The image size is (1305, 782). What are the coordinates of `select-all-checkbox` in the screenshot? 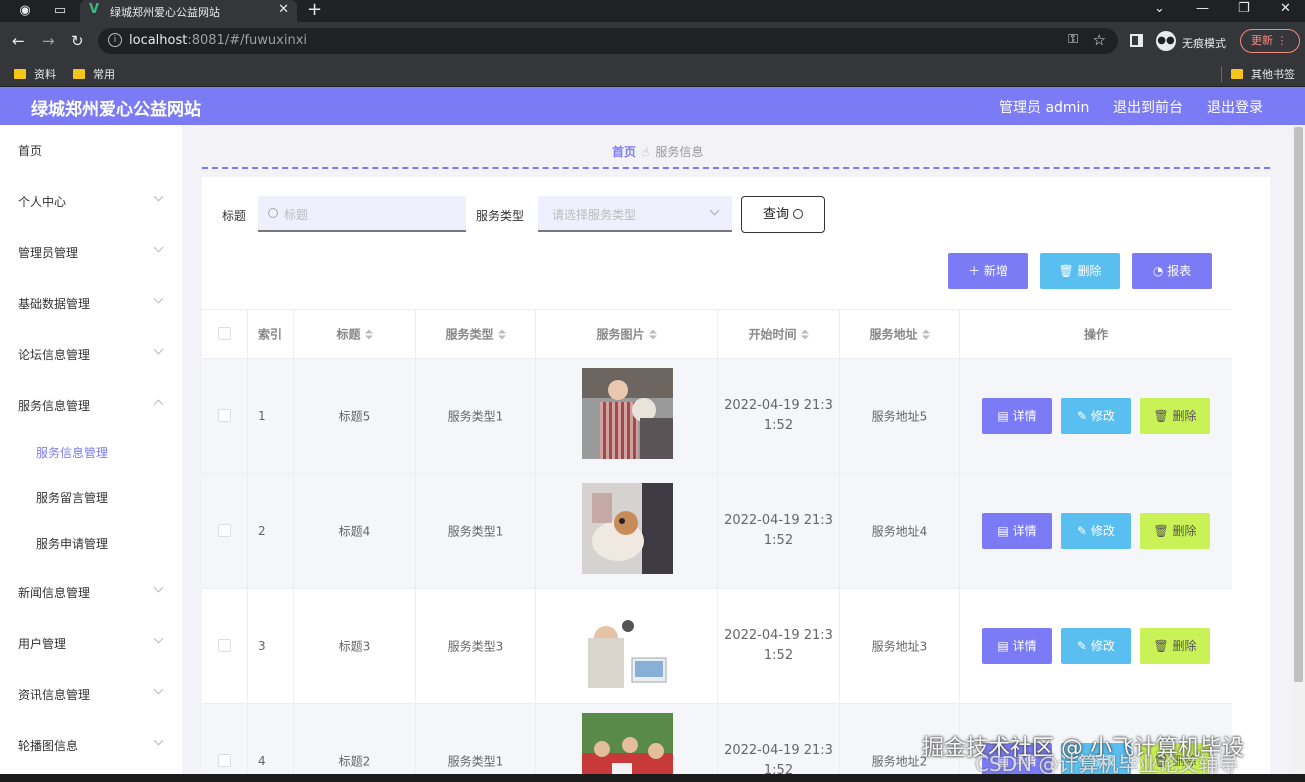 It's located at (224, 333).